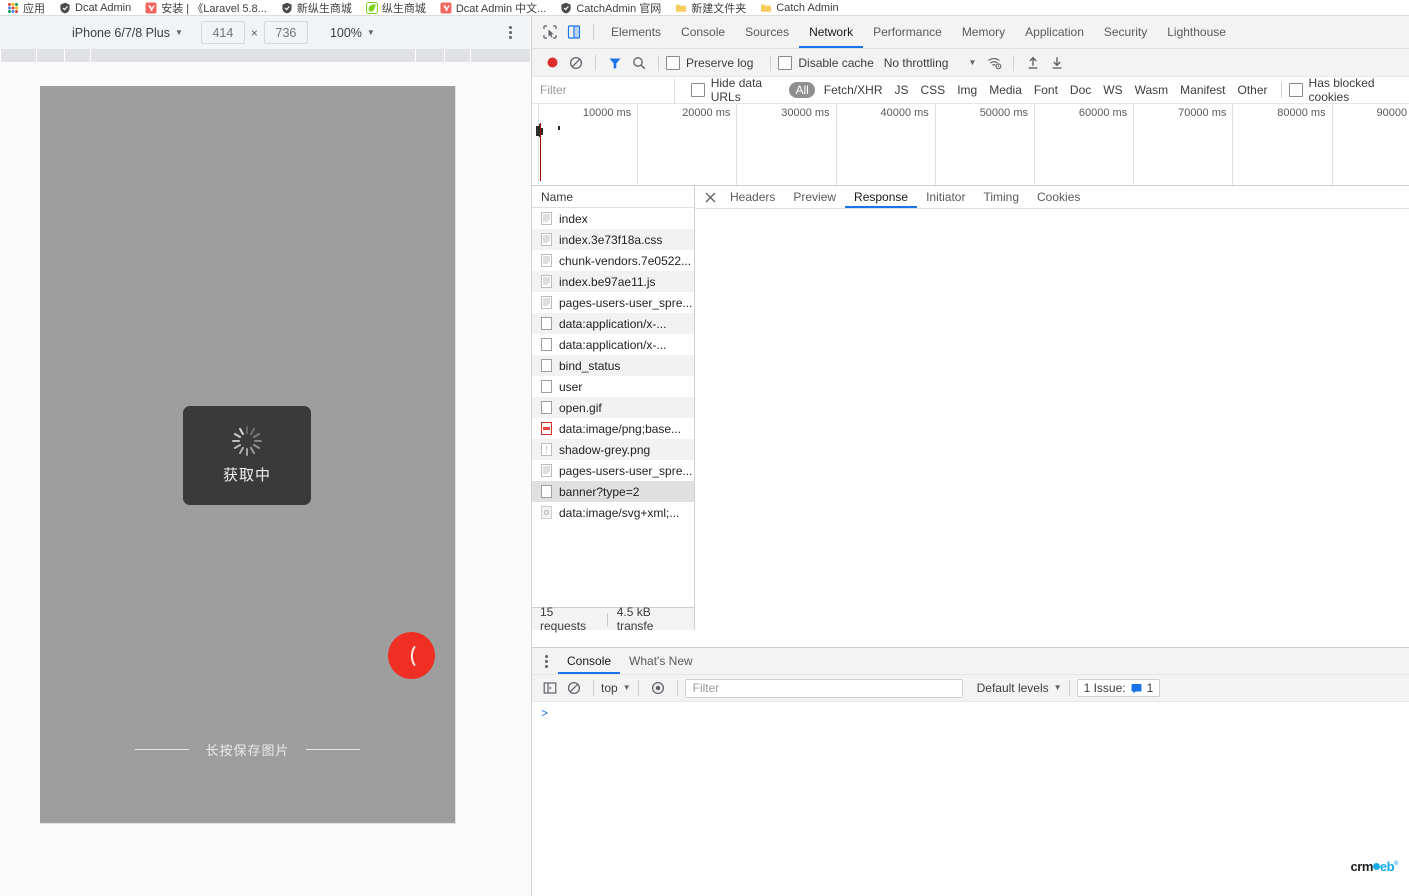 This screenshot has width=1409, height=896. Describe the element at coordinates (853, 90) in the screenshot. I see `resource-type-filter-fetch-xhr: Fetch/XHR` at that location.